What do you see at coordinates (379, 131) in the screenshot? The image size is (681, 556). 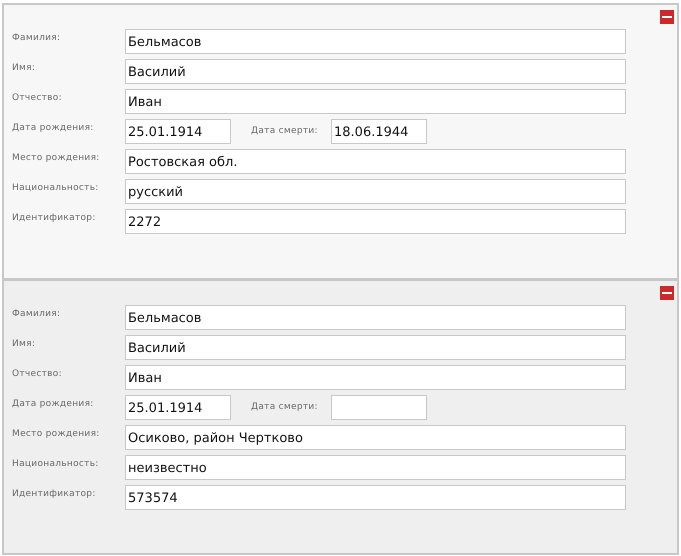 I see `input-field: 18.06.1944` at bounding box center [379, 131].